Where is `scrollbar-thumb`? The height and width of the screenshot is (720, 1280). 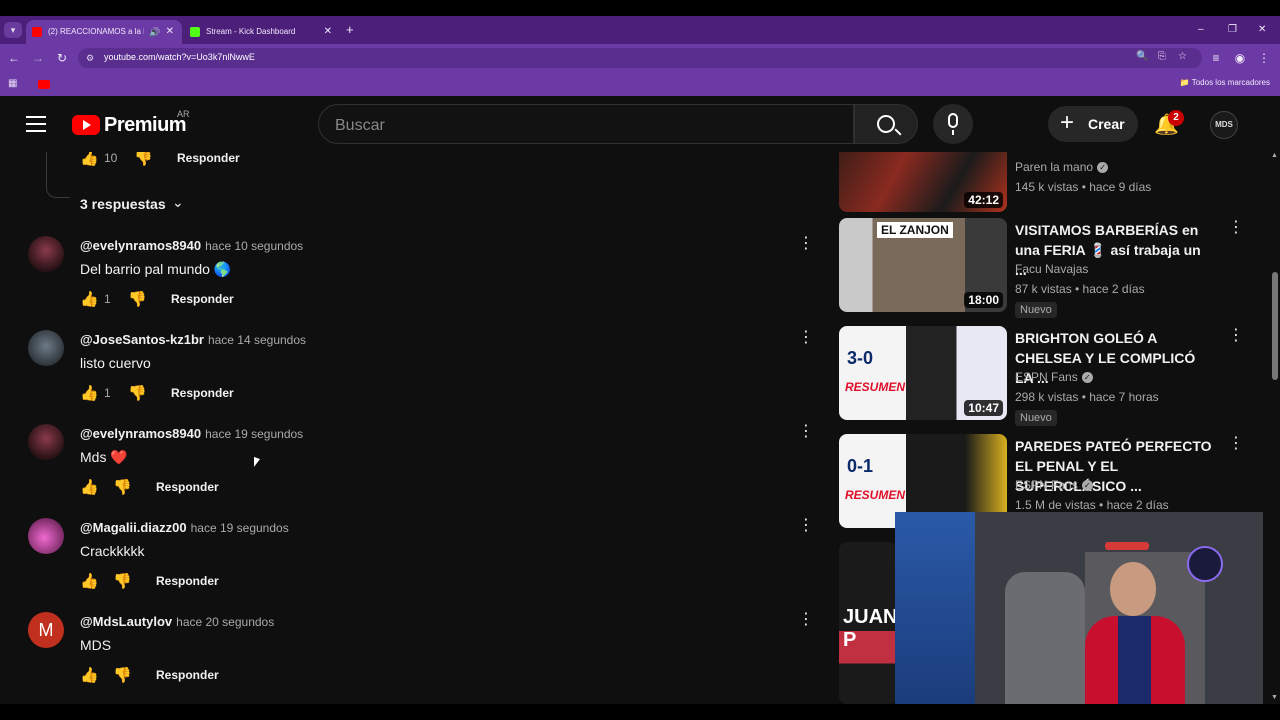 scrollbar-thumb is located at coordinates (1275, 326).